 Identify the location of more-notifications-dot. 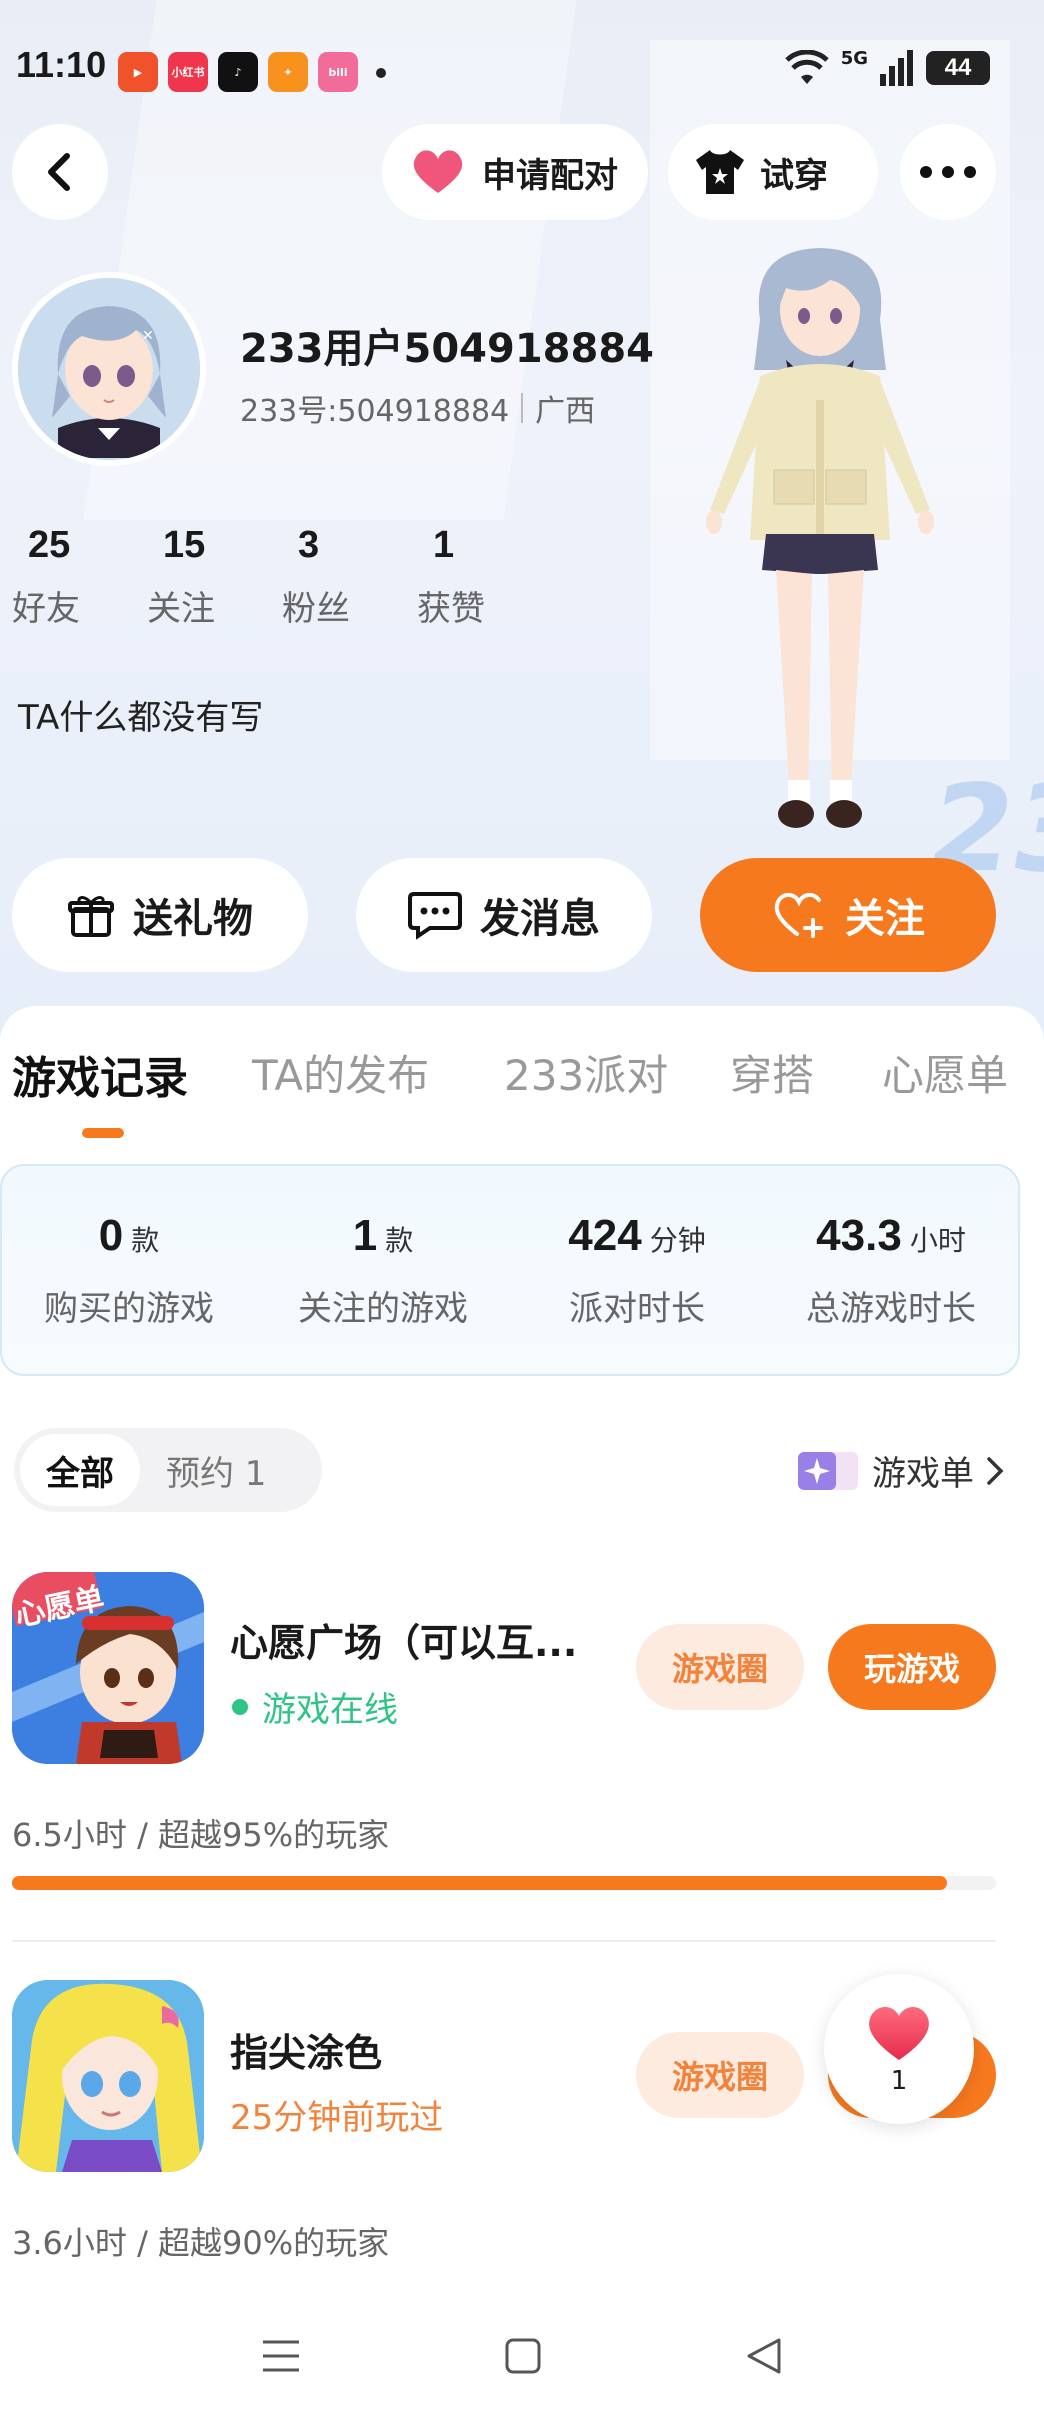
(381, 73).